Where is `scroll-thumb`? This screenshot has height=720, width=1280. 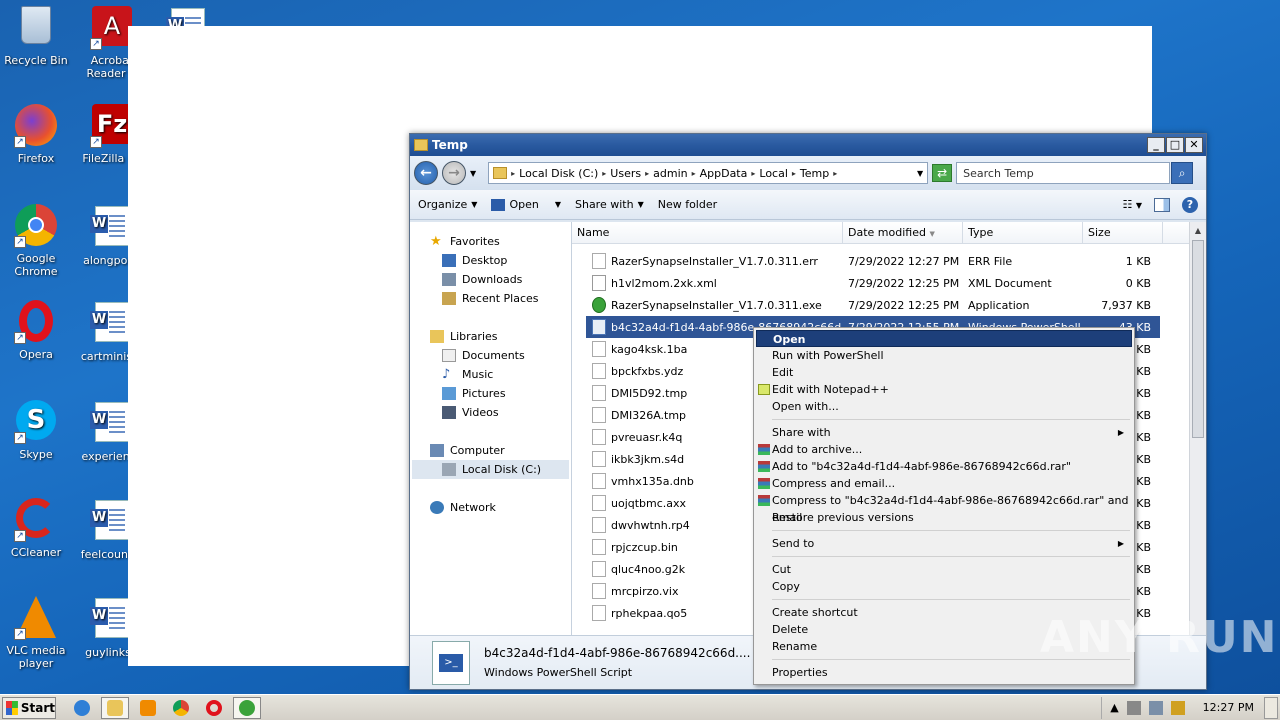 scroll-thumb is located at coordinates (1198, 339).